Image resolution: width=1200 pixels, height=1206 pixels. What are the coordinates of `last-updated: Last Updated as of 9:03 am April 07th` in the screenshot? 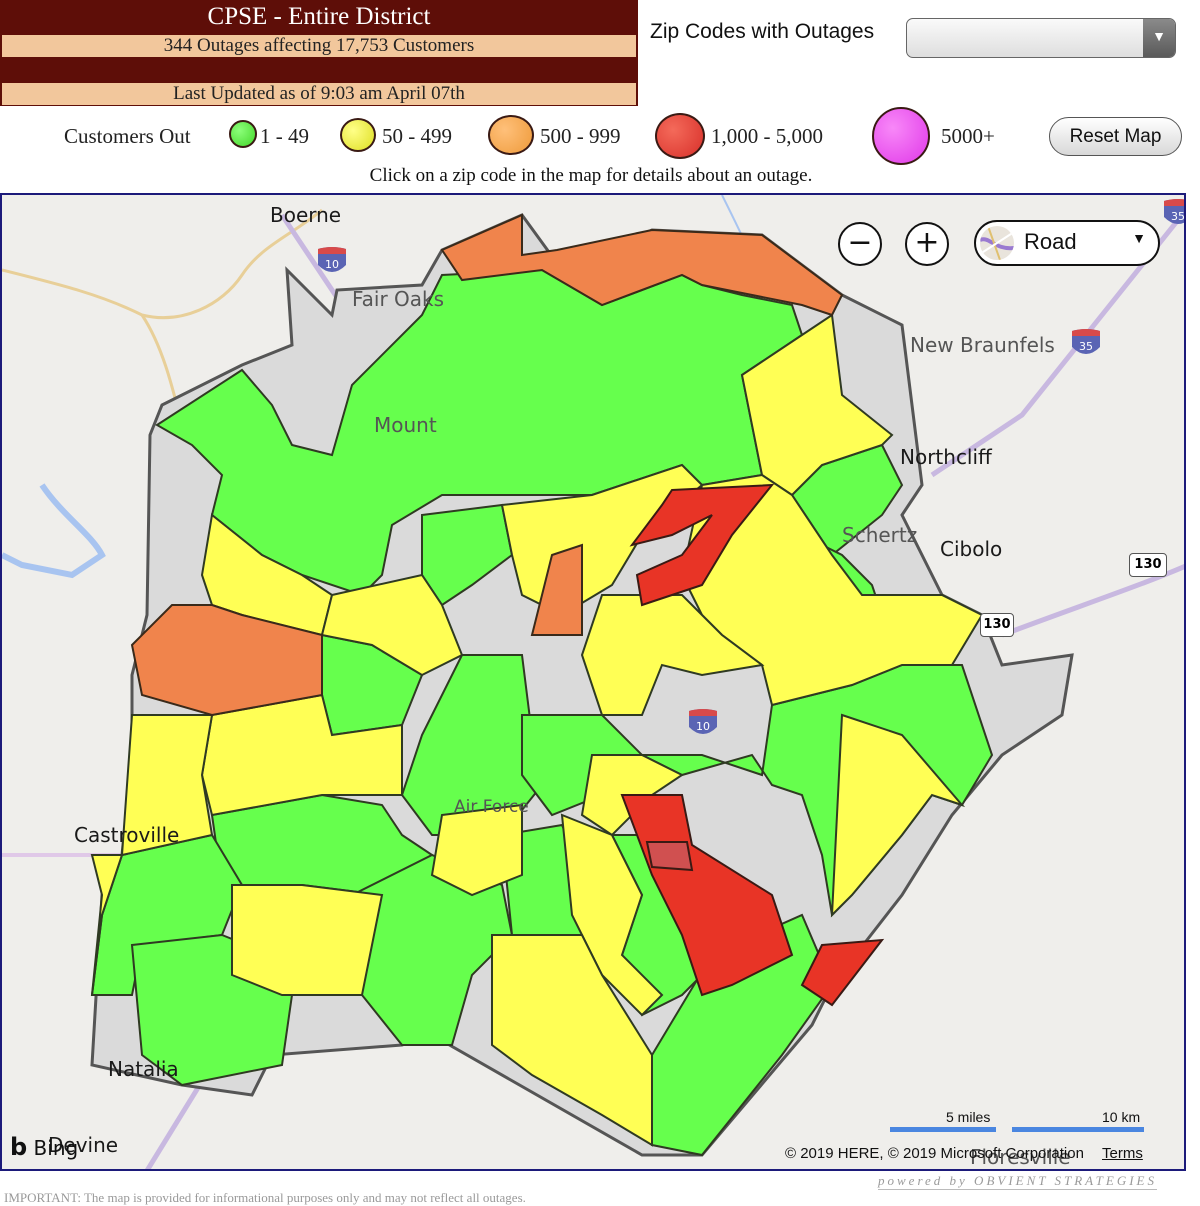 It's located at (319, 94).